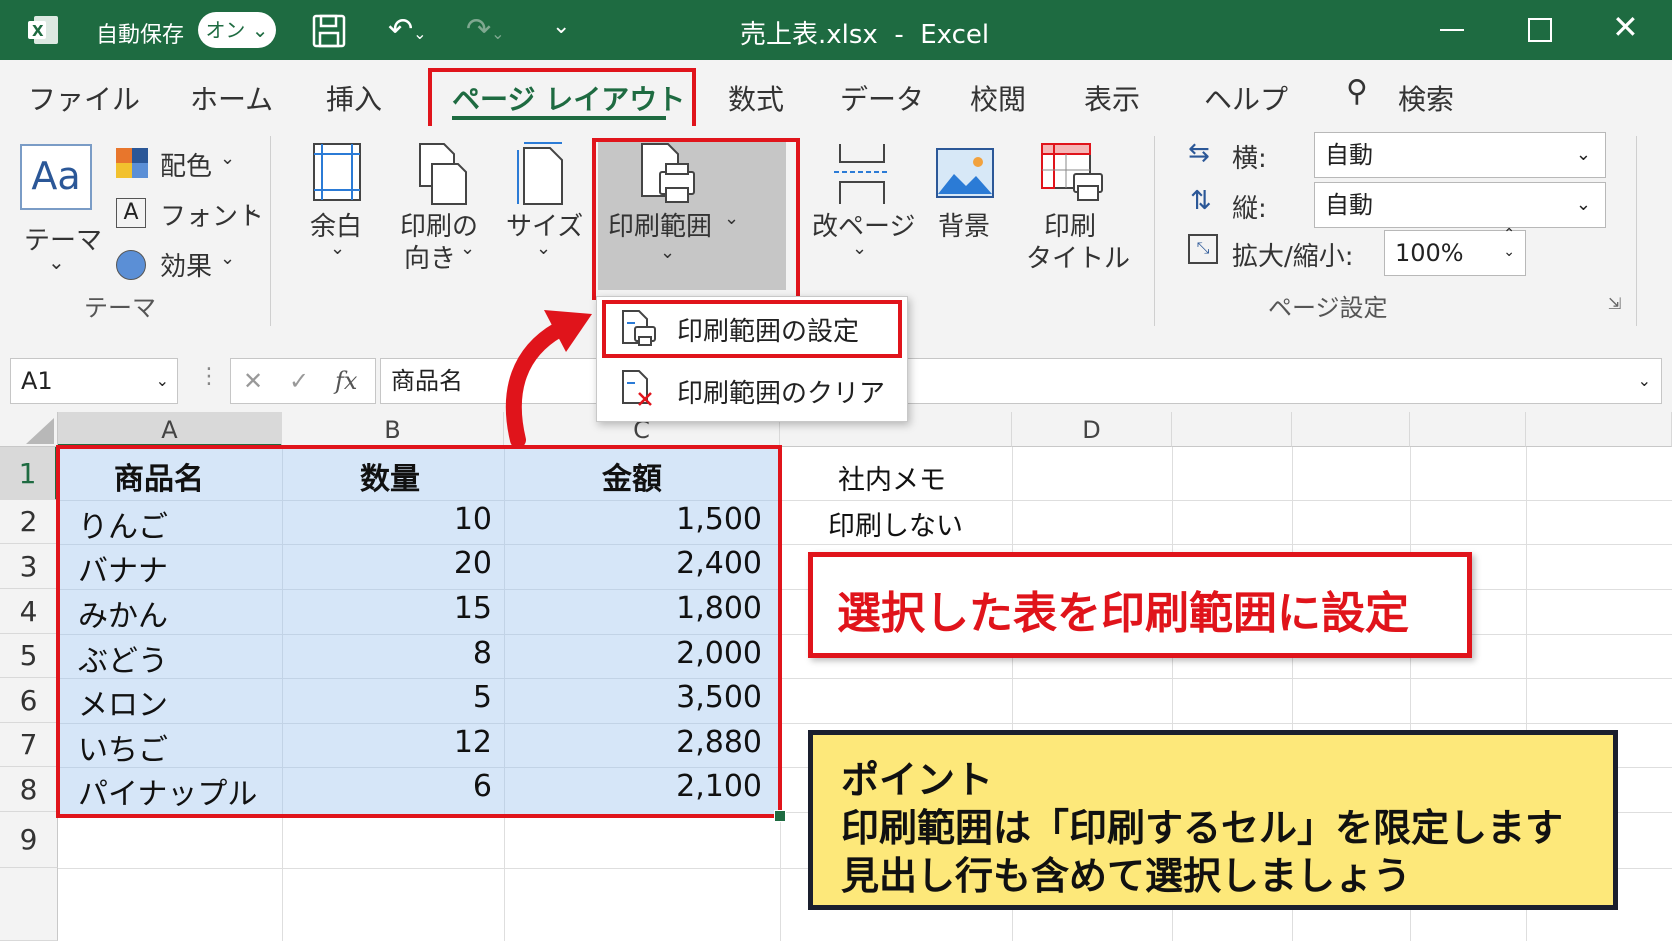 The width and height of the screenshot is (1672, 941). What do you see at coordinates (29, 429) in the screenshot?
I see `select-all-corner` at bounding box center [29, 429].